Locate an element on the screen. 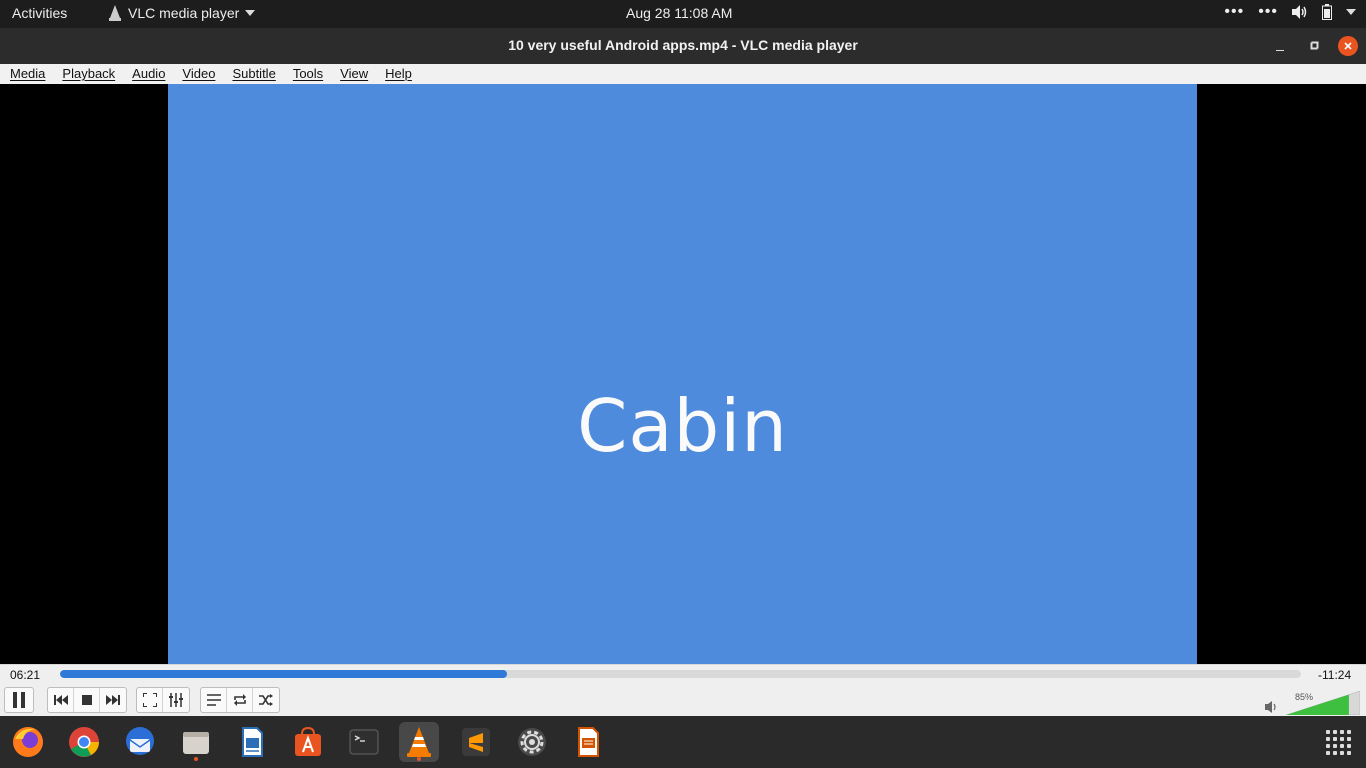  chevron-down-icon is located at coordinates (250, 13).